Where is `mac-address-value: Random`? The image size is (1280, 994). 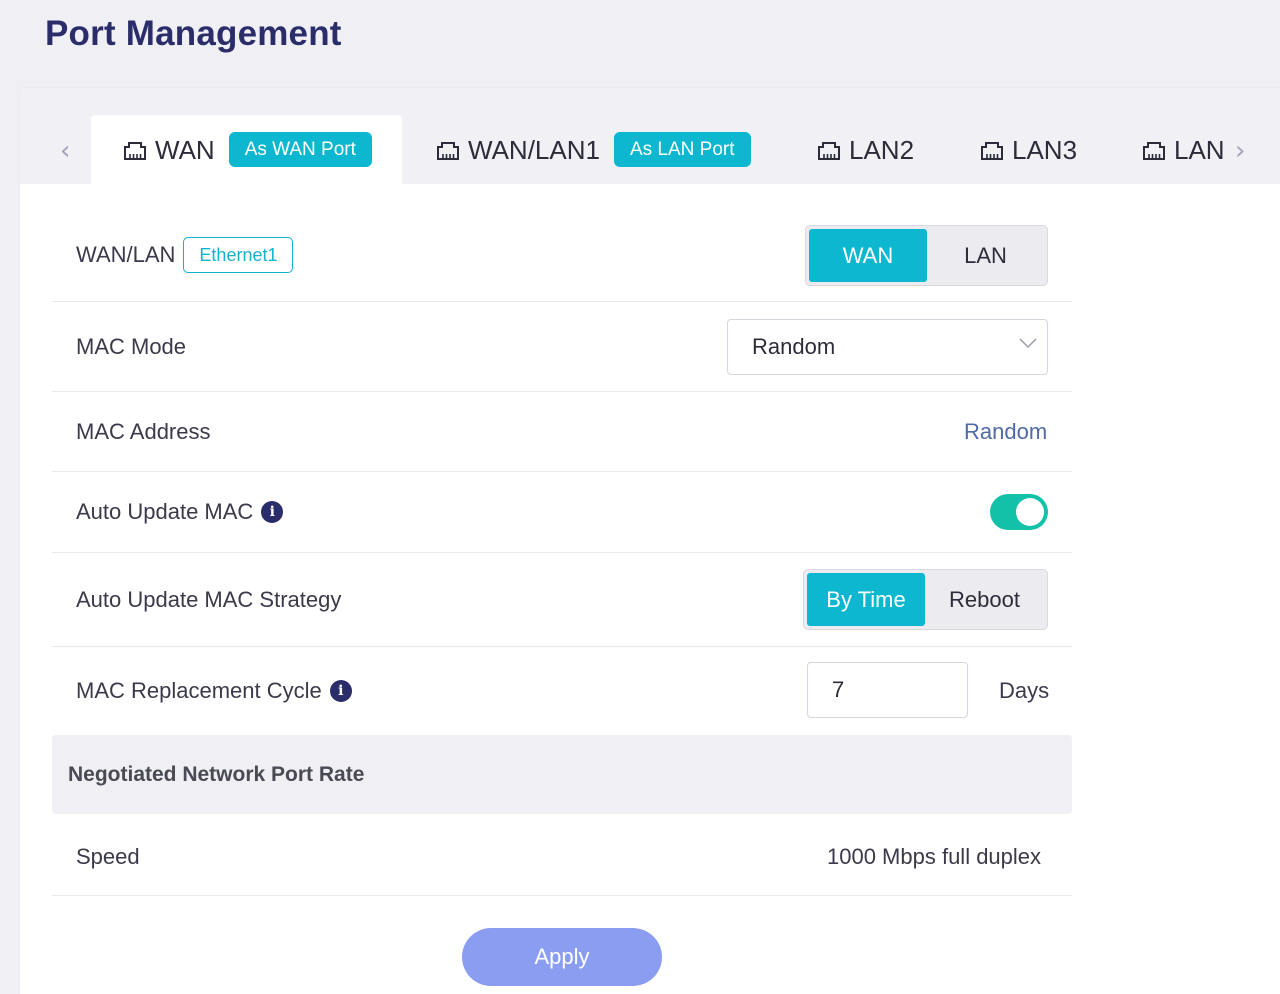
mac-address-value: Random is located at coordinates (1005, 432).